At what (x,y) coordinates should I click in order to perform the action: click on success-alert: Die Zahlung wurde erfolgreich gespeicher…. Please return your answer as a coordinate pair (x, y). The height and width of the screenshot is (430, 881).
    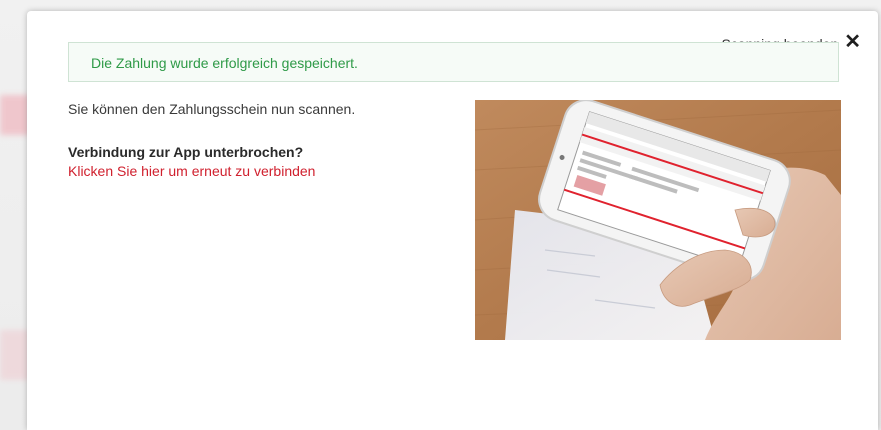
    Looking at the image, I should click on (453, 62).